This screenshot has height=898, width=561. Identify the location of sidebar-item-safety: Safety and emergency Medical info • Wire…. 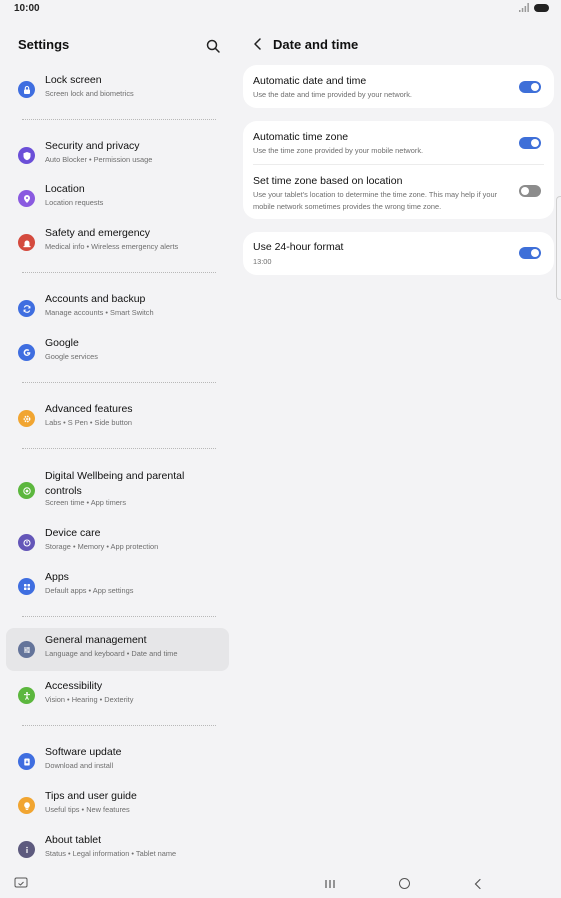
(117, 242).